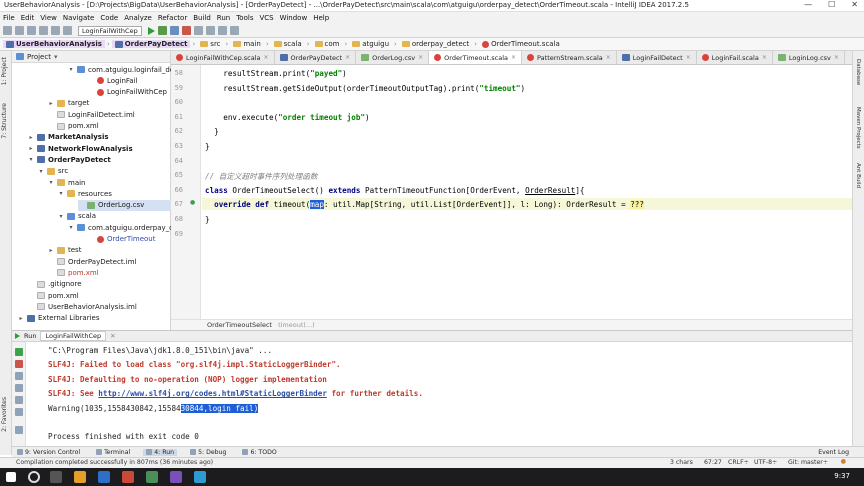  I want to click on favorites-tool-tab: 2: Favorites, so click(4, 414).